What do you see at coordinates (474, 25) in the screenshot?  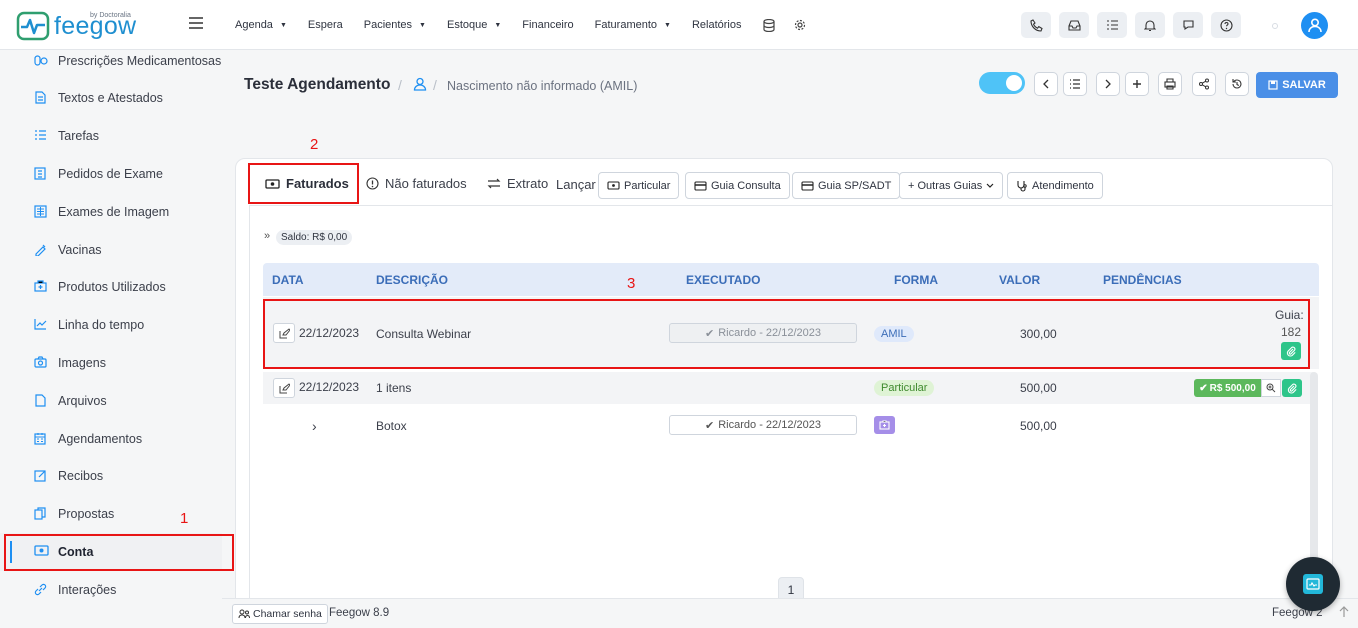 I see `nav-estoque: Estoque ▼` at bounding box center [474, 25].